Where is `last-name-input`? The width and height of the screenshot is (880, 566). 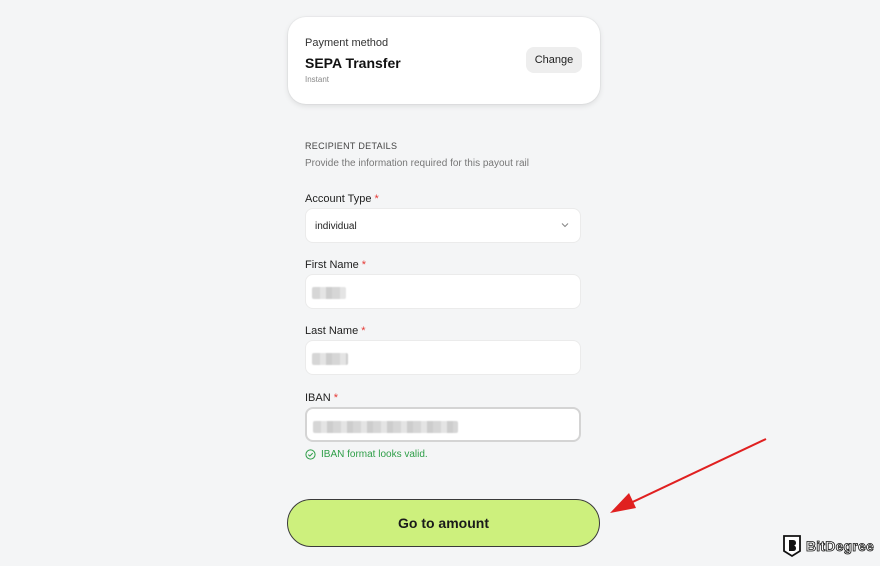 last-name-input is located at coordinates (443, 357).